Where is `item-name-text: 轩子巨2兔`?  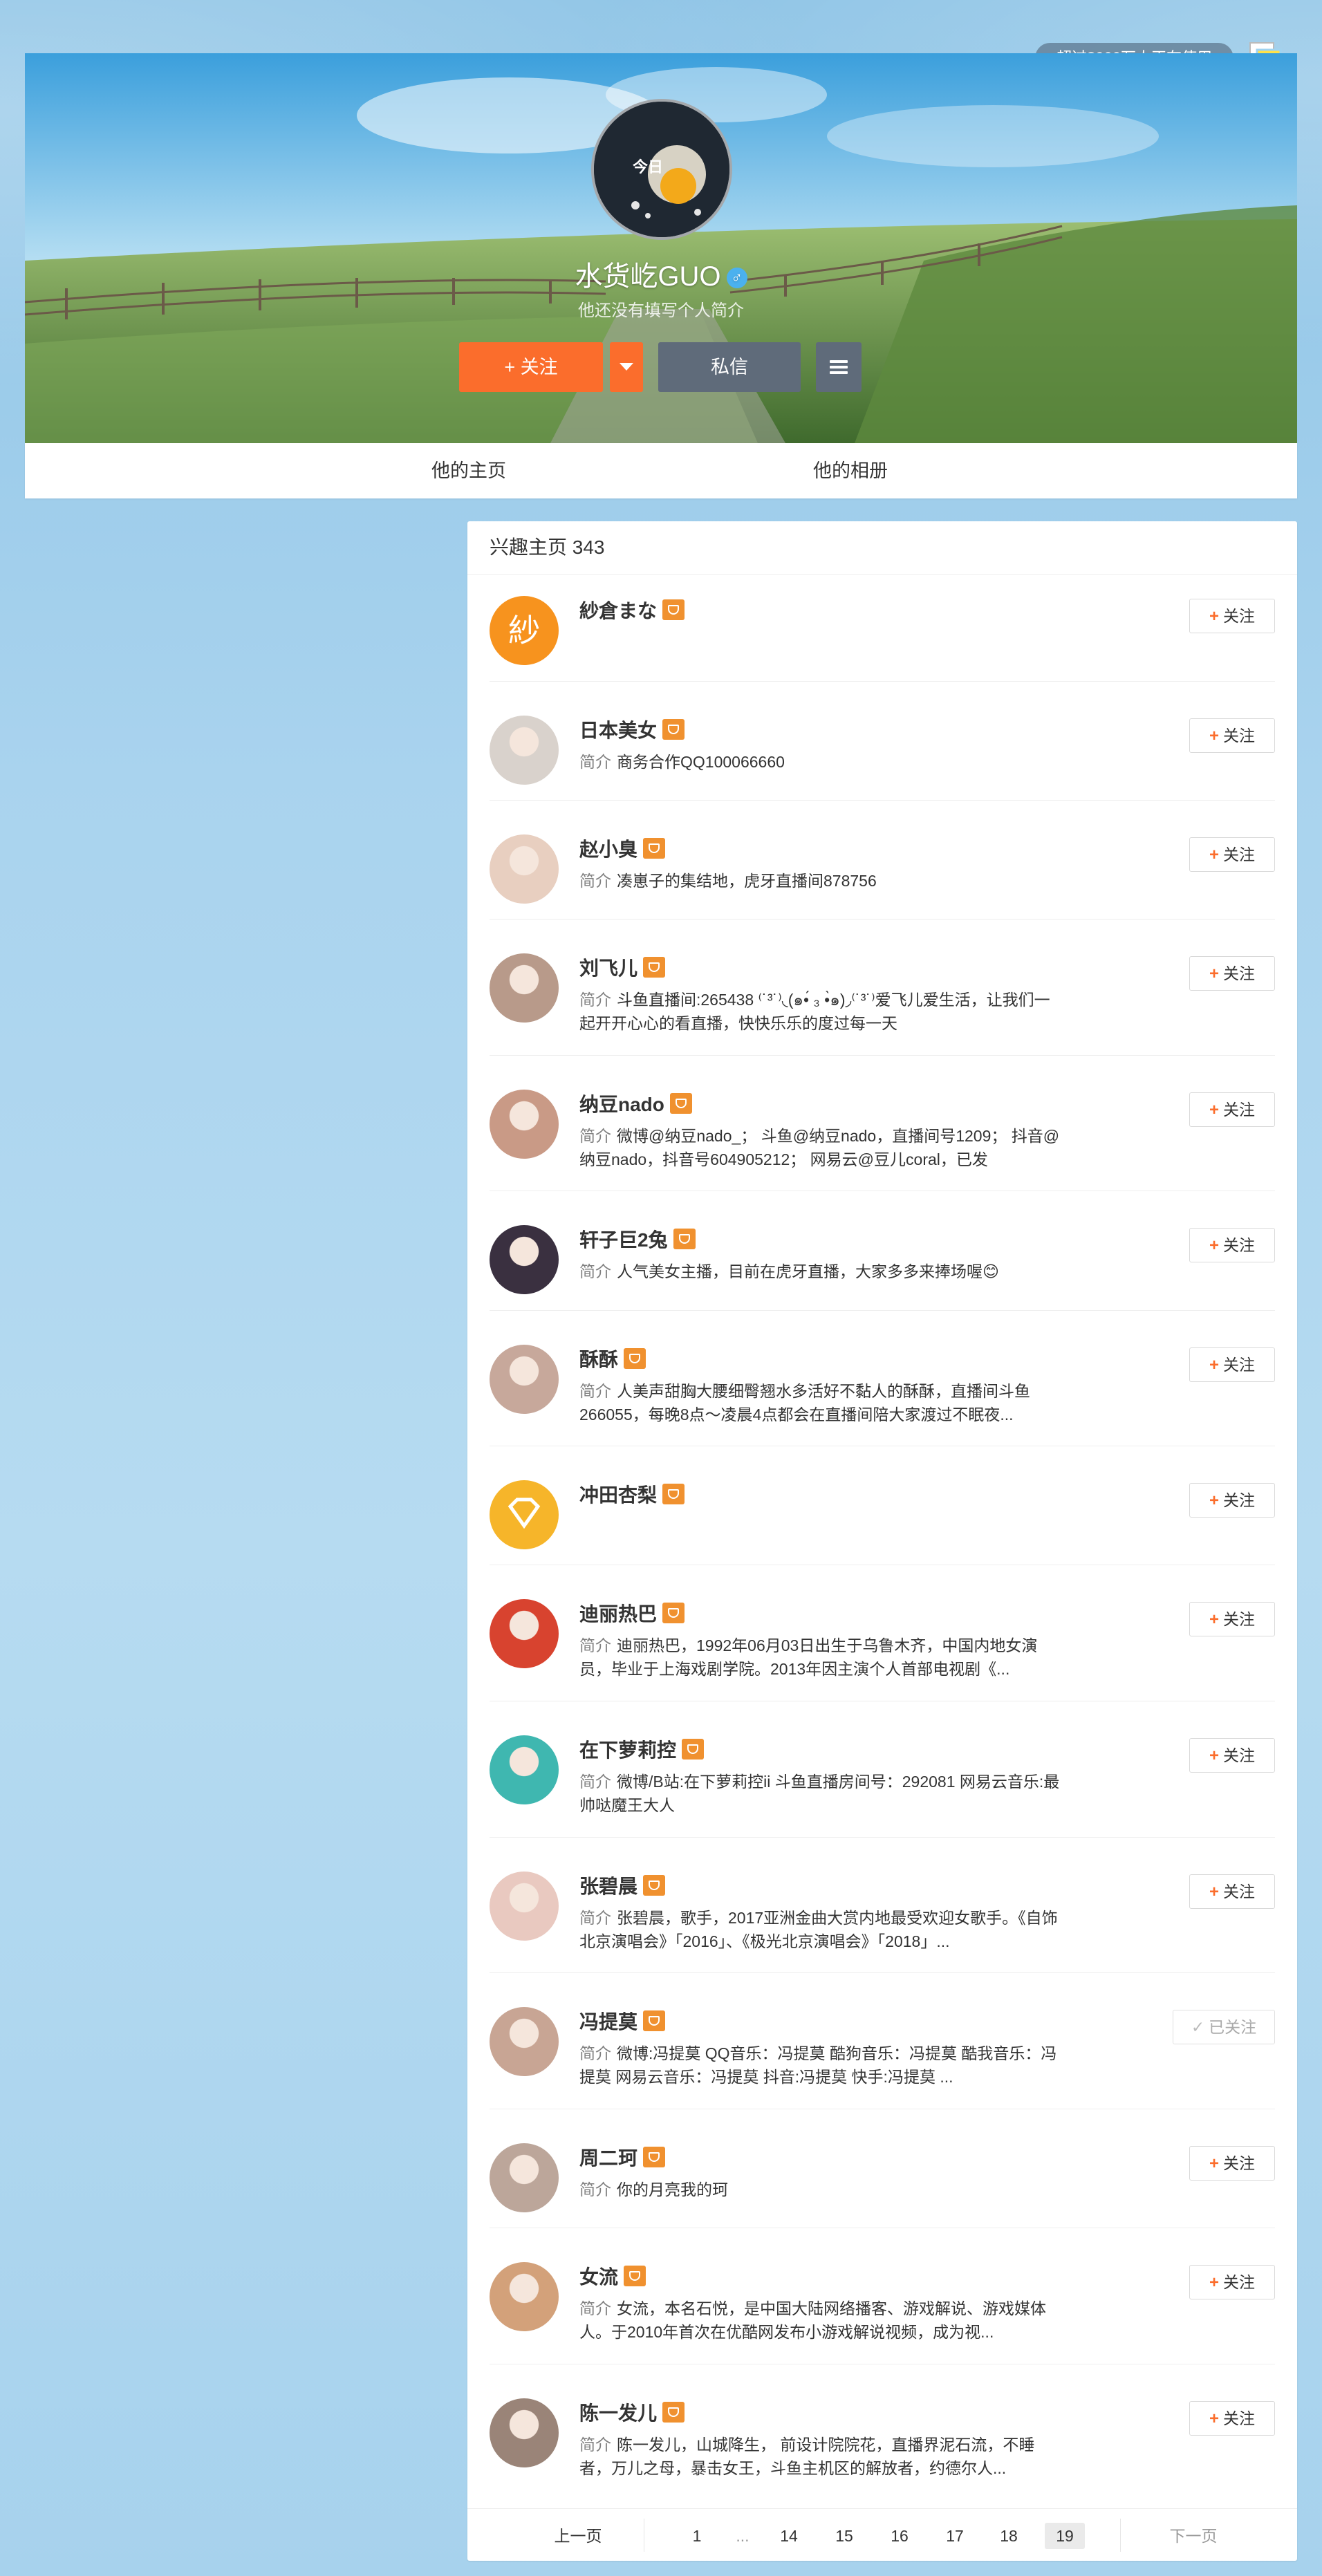 item-name-text: 轩子巨2兔 is located at coordinates (623, 1240).